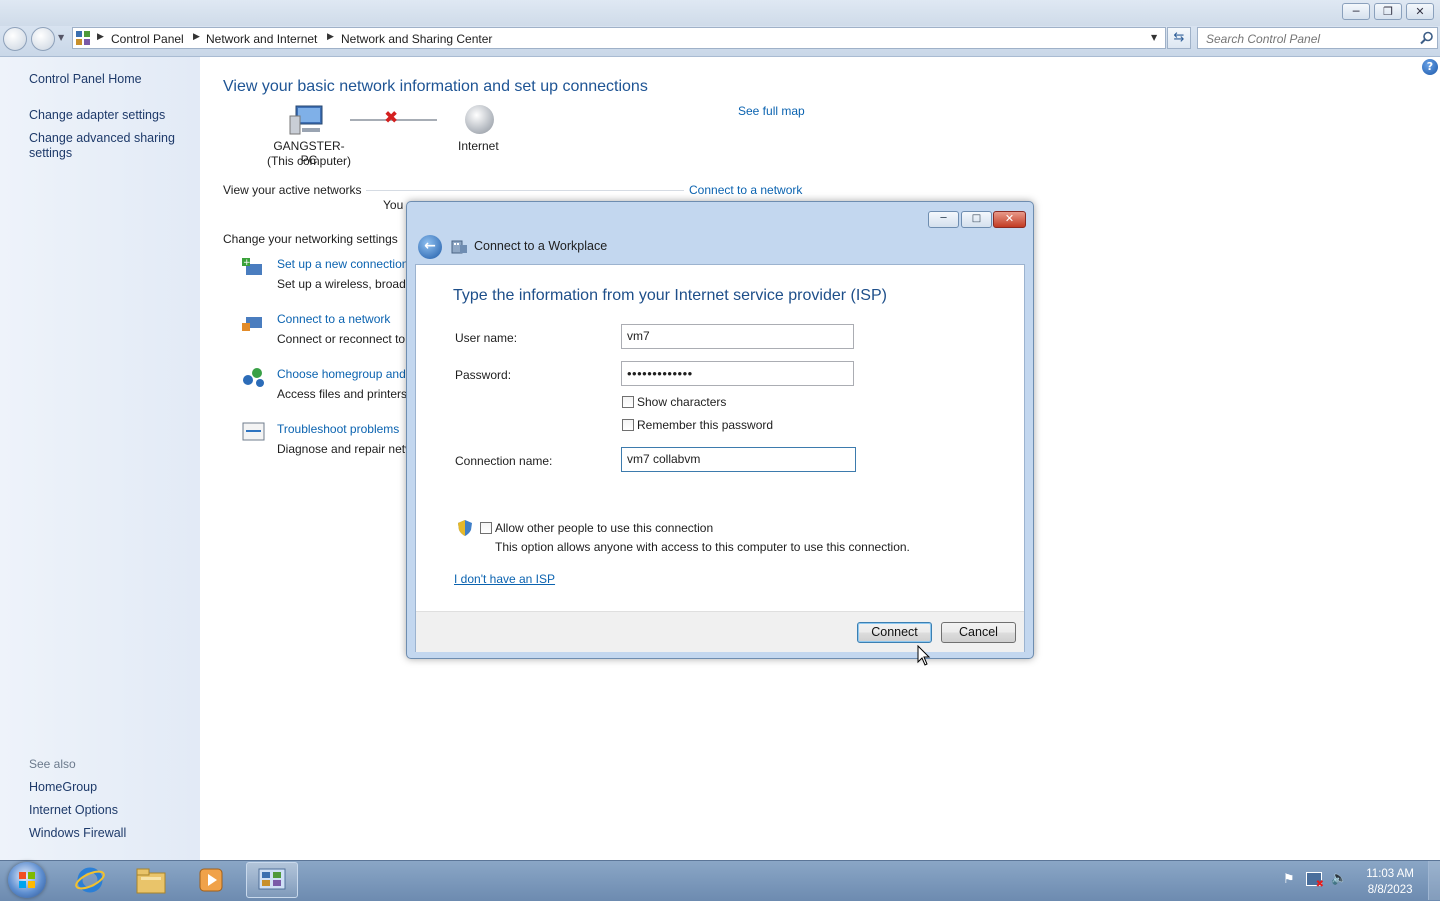  What do you see at coordinates (43, 39) in the screenshot?
I see `forward-button` at bounding box center [43, 39].